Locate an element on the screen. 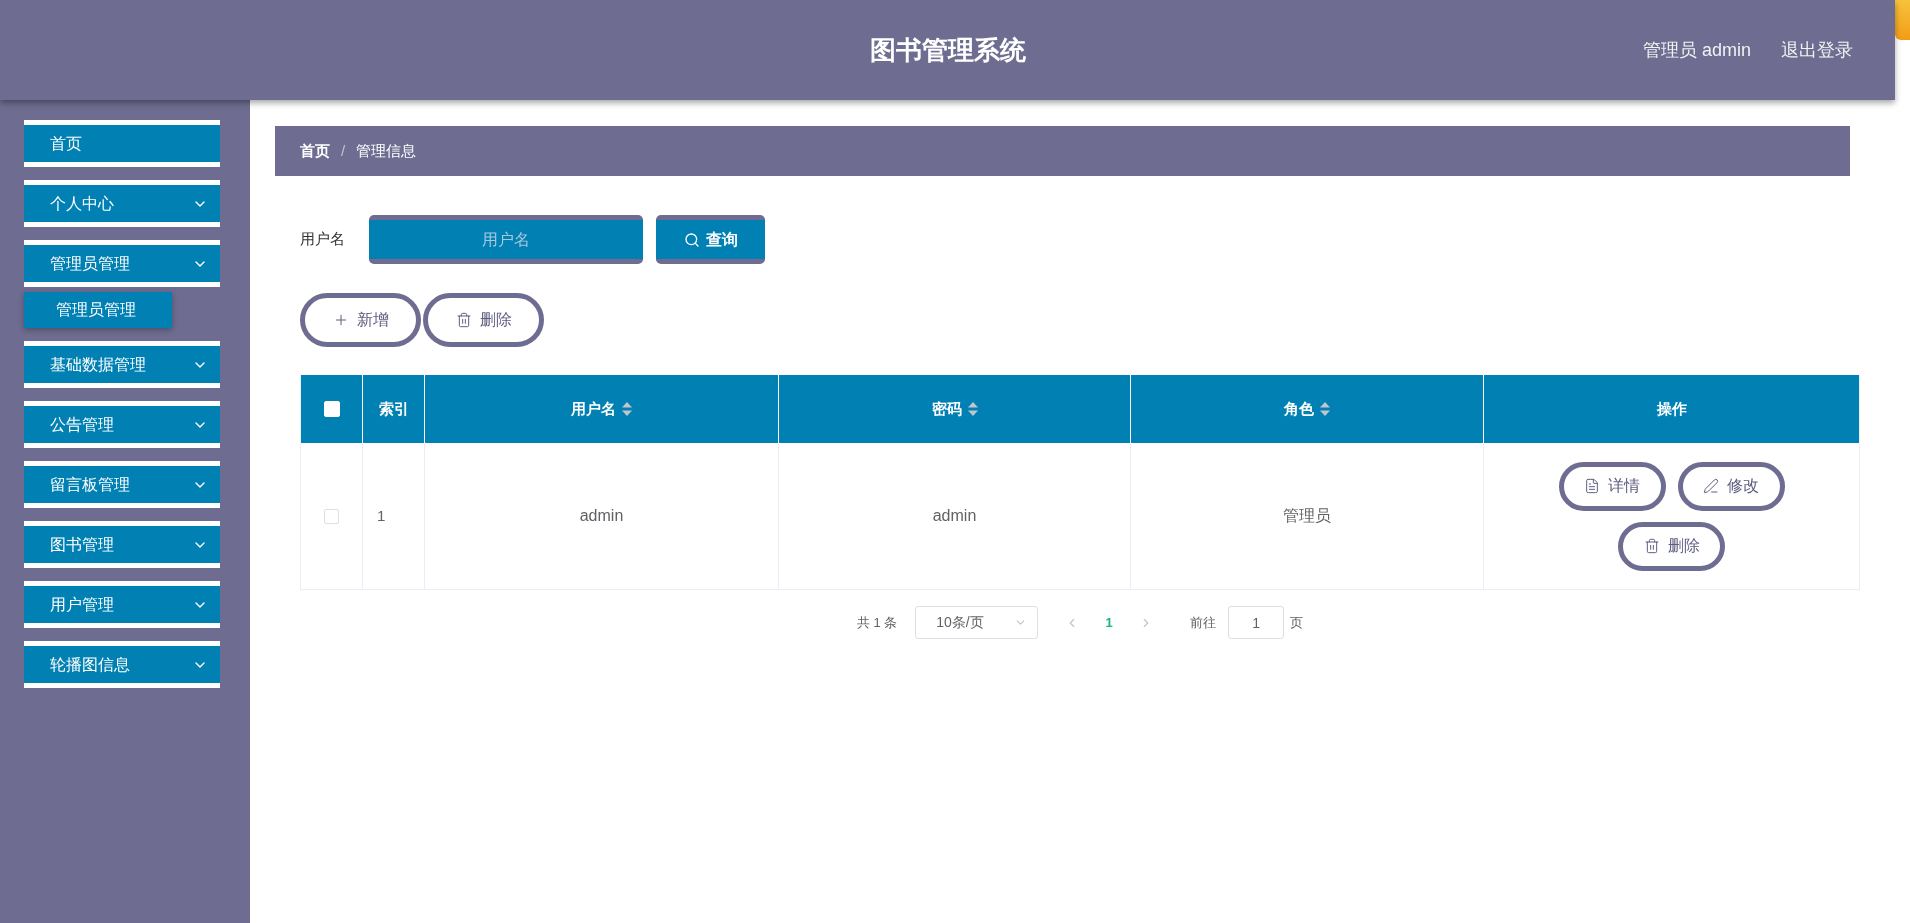  sidebar-item: 轮播图信息 is located at coordinates (122, 664).